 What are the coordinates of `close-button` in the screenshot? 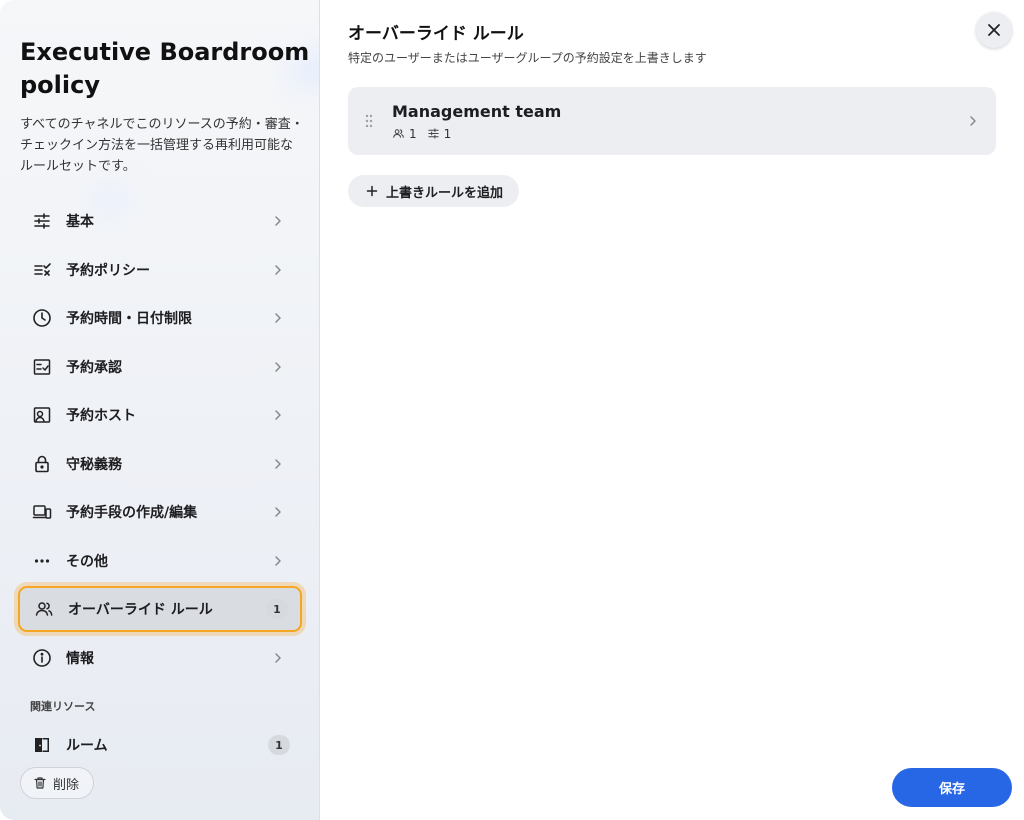 It's located at (994, 30).